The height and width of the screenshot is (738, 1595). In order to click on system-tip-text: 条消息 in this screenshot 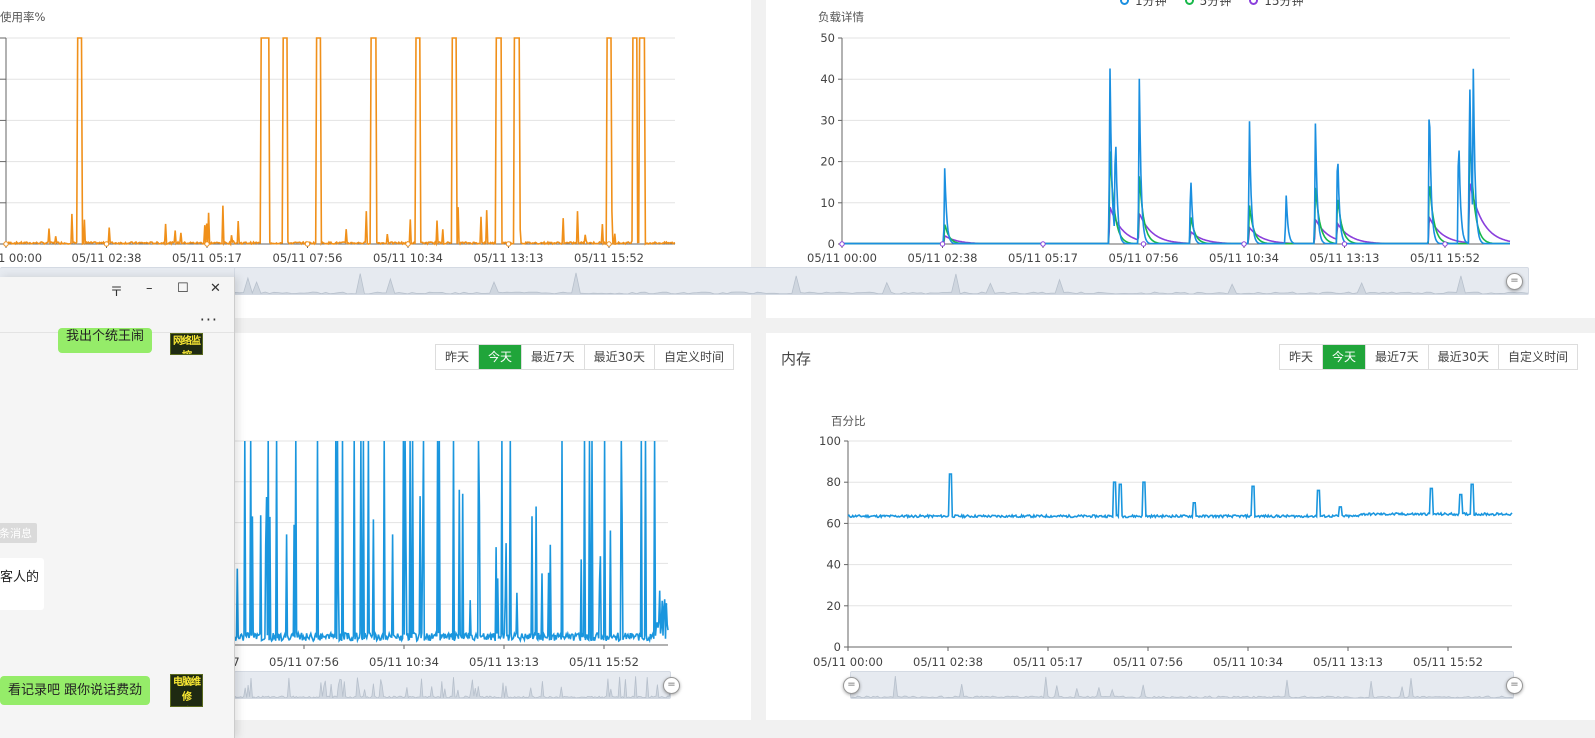, I will do `click(16, 533)`.